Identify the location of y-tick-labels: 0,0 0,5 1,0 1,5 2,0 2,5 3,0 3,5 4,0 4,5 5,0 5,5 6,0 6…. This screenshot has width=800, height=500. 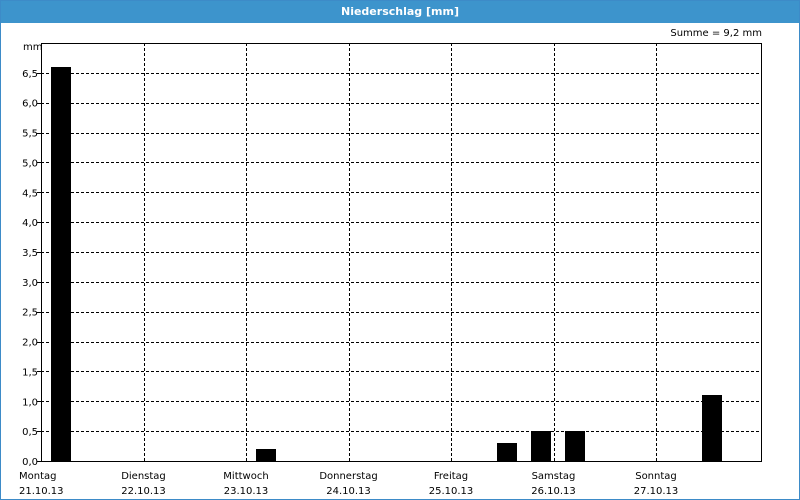
(31, 268).